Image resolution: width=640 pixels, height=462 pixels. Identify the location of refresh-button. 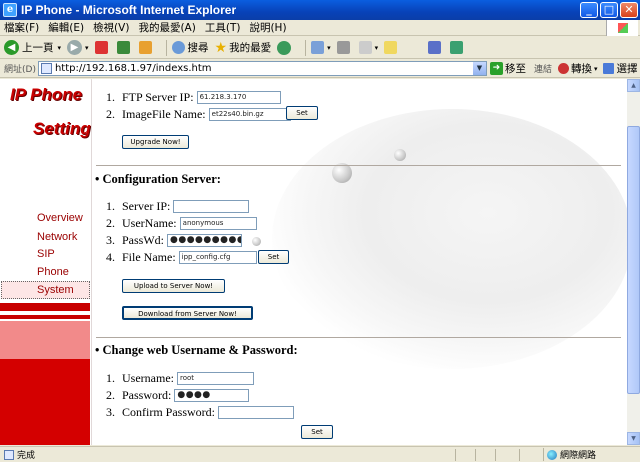
(124, 47).